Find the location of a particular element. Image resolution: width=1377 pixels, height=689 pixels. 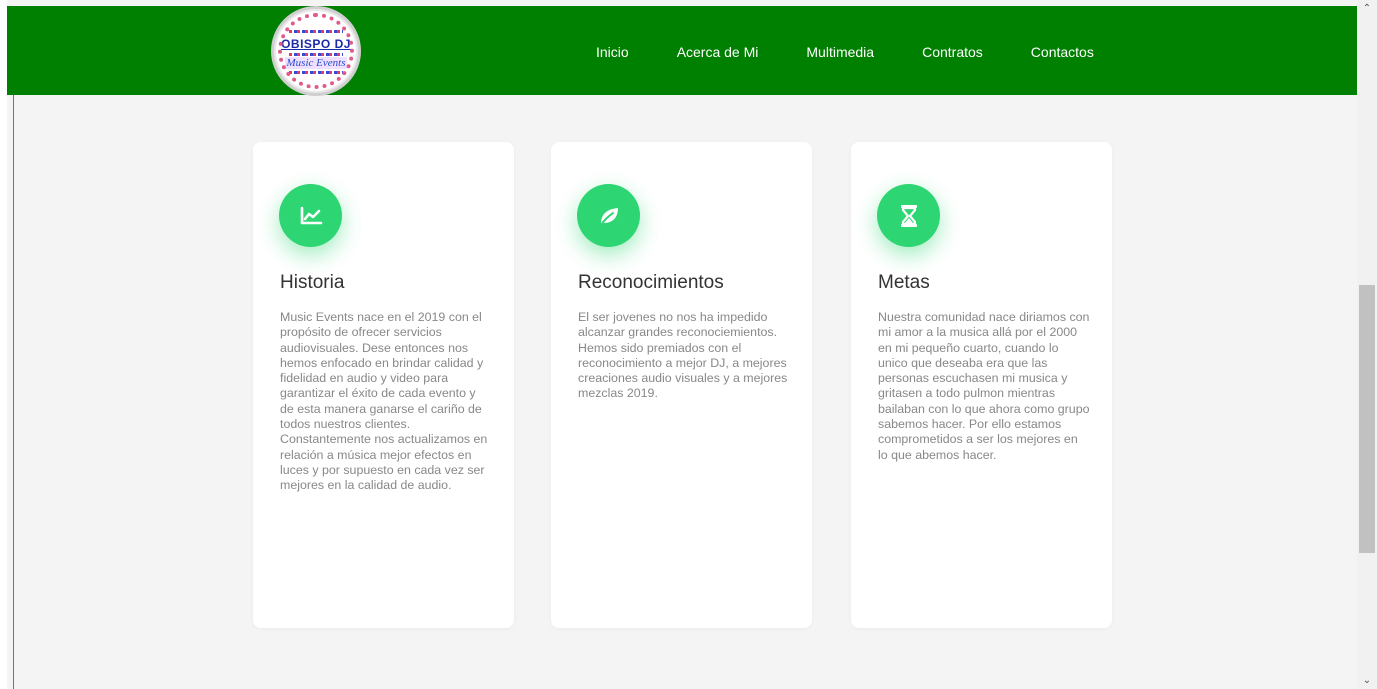

nav-link-multimedia: Multimedia is located at coordinates (840, 52).